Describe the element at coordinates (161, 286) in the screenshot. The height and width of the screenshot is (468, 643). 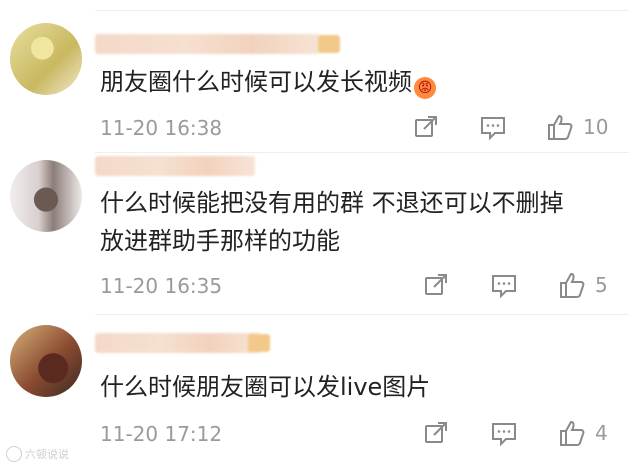
I see `comment-time: 11-20 16:35` at that location.